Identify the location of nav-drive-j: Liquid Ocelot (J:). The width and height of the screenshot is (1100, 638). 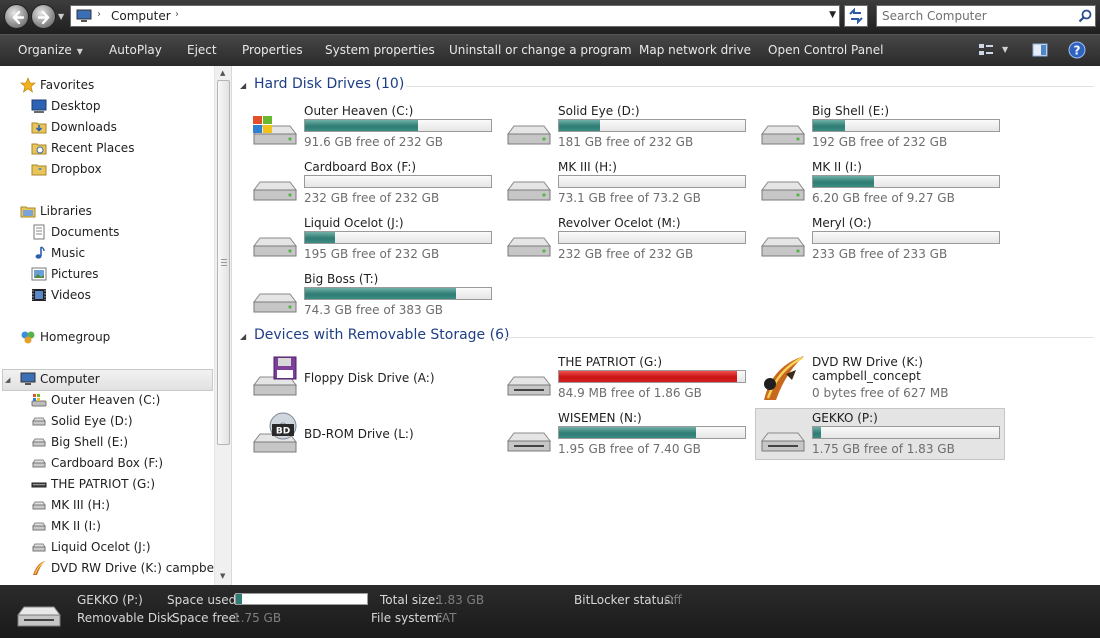
(91, 547).